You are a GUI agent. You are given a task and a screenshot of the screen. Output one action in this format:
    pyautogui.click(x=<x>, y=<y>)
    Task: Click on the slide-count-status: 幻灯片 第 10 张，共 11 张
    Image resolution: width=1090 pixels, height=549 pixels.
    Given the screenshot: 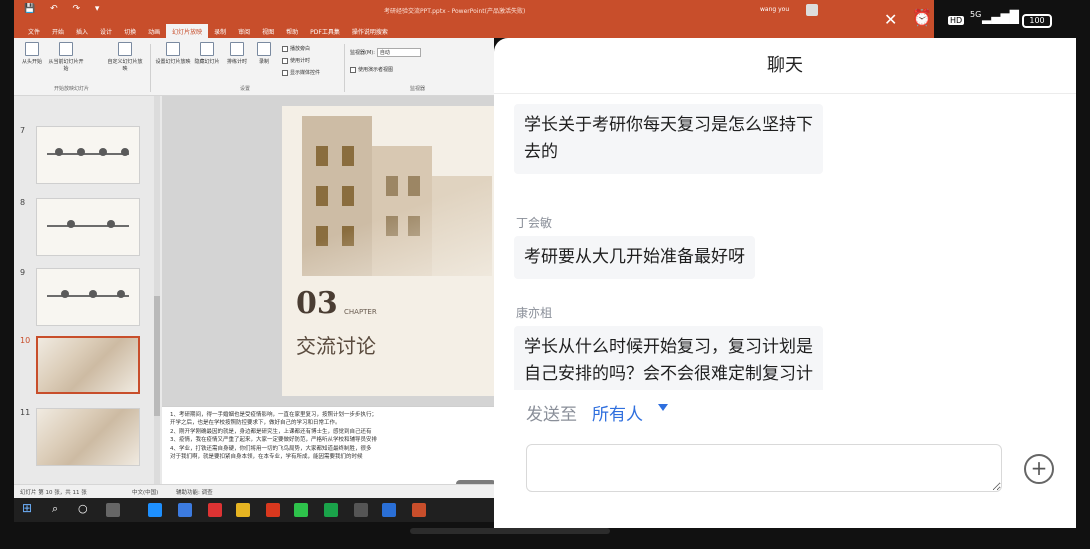 What is the action you would take?
    pyautogui.click(x=53, y=493)
    